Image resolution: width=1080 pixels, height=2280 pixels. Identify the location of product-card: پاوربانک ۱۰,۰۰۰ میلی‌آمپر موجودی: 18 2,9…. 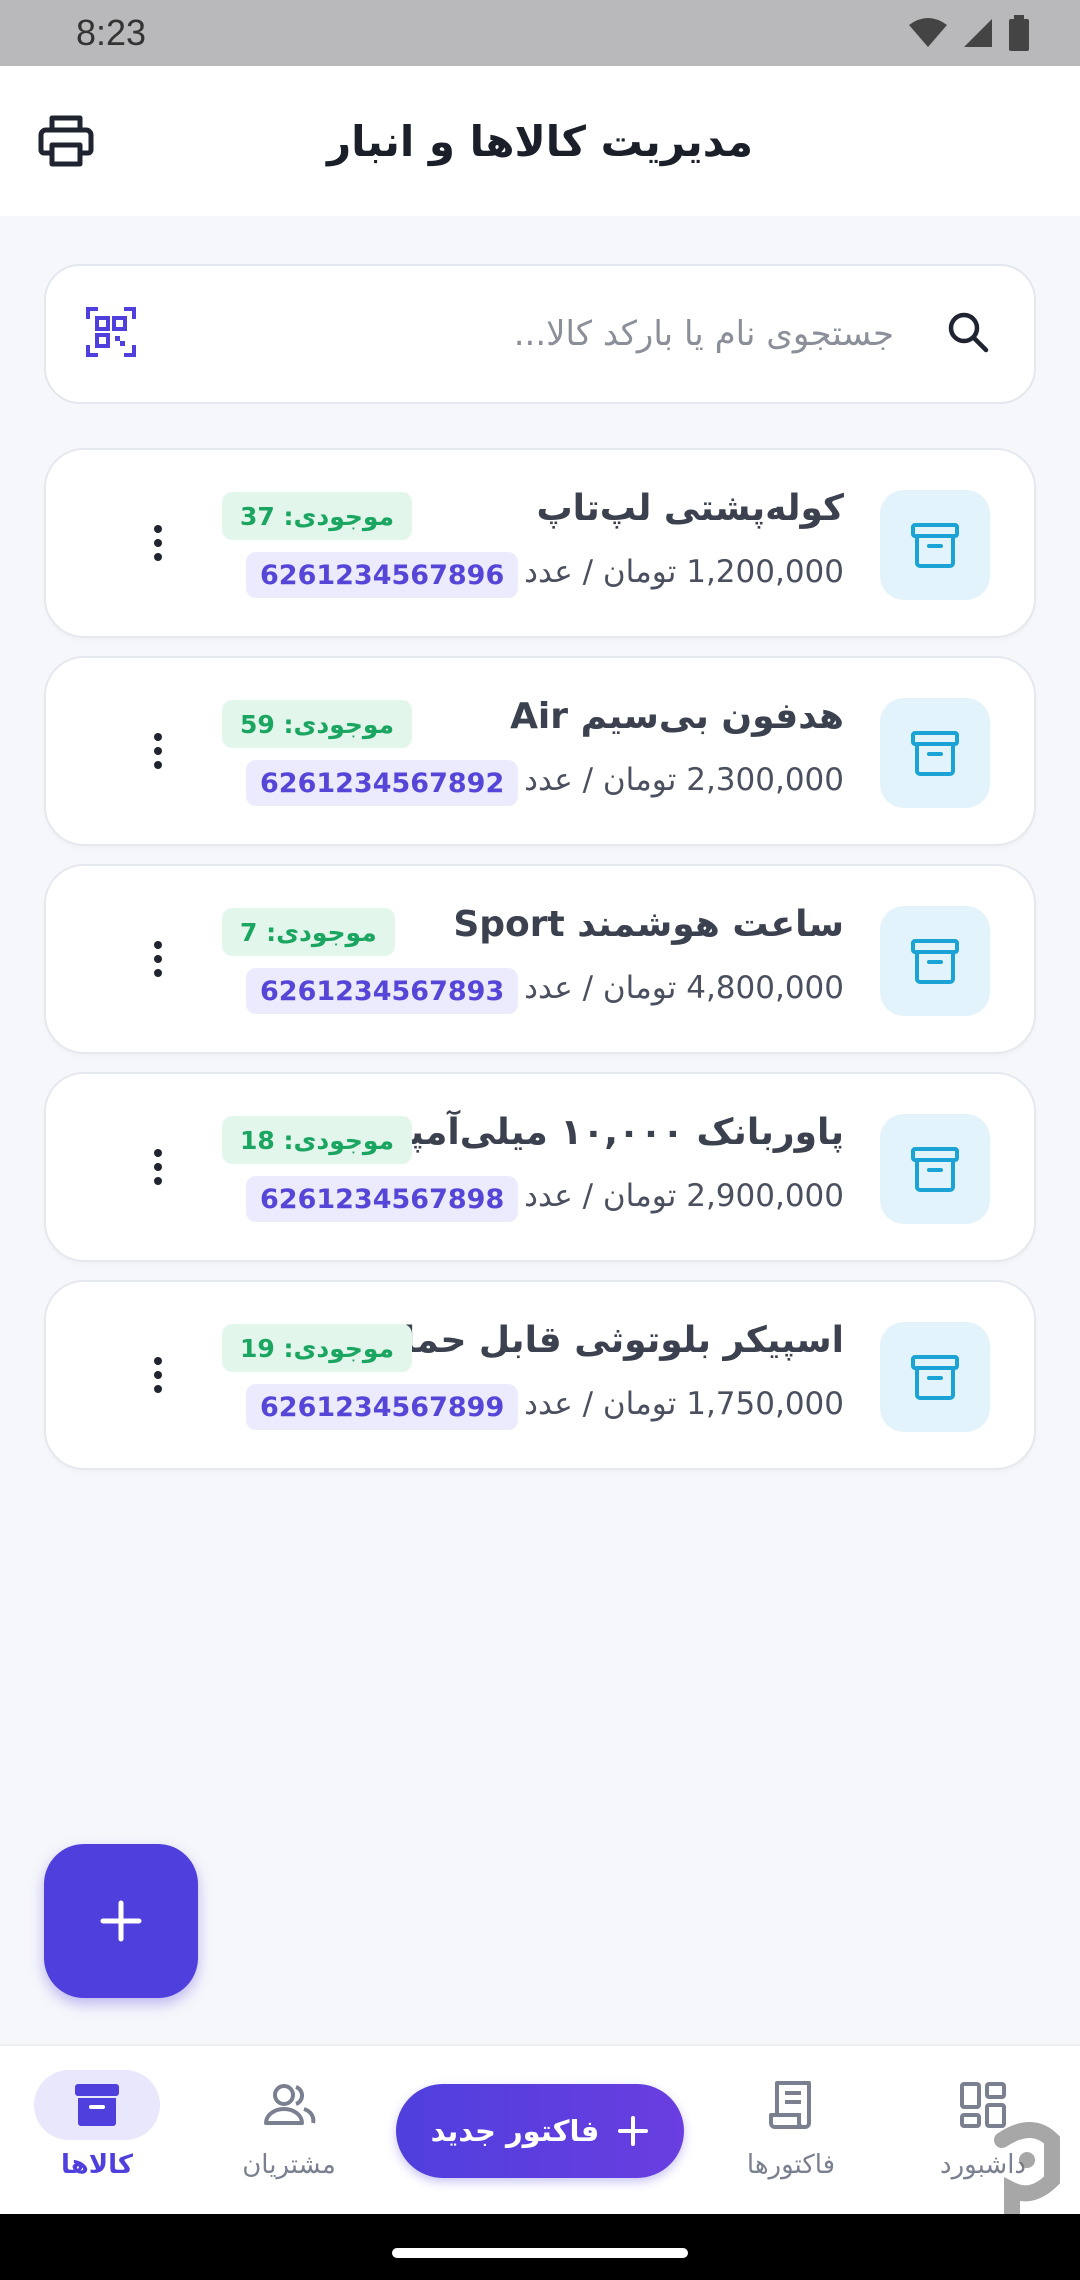
(540, 1167).